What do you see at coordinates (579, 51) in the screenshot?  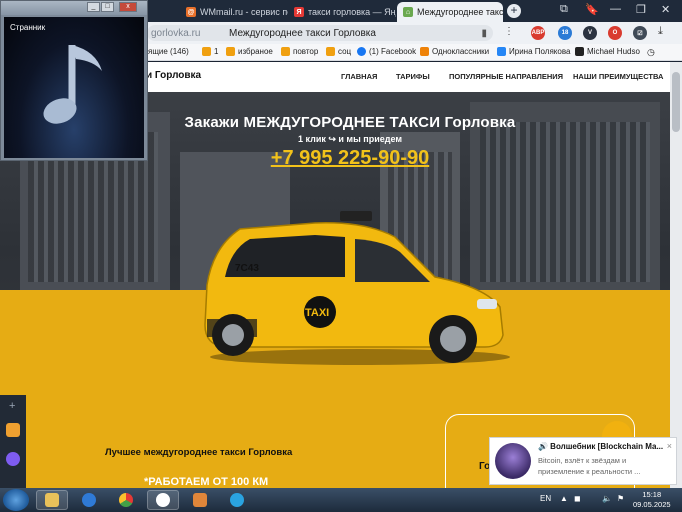 I see `twitter-x-icon` at bounding box center [579, 51].